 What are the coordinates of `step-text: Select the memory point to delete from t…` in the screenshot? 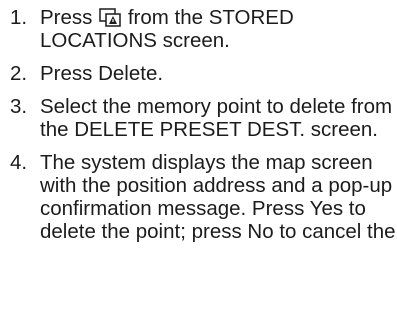 It's located at (216, 118).